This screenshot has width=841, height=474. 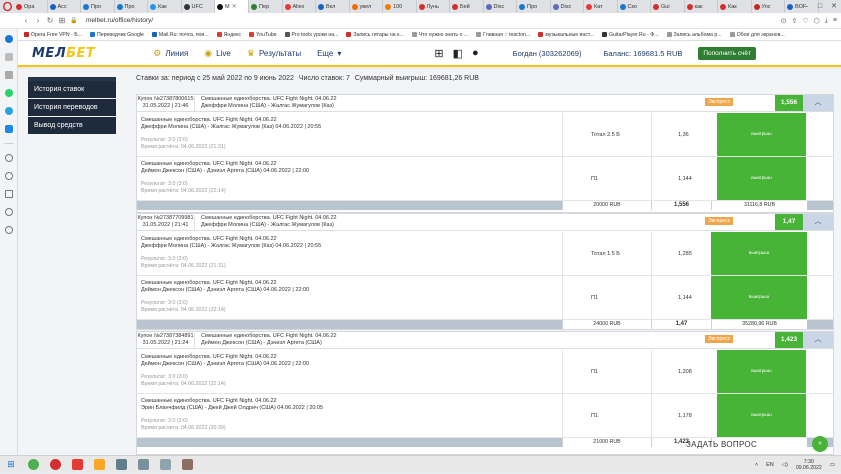 What do you see at coordinates (229, 35) in the screenshot?
I see `bookmark-item: Яндекс` at bounding box center [229, 35].